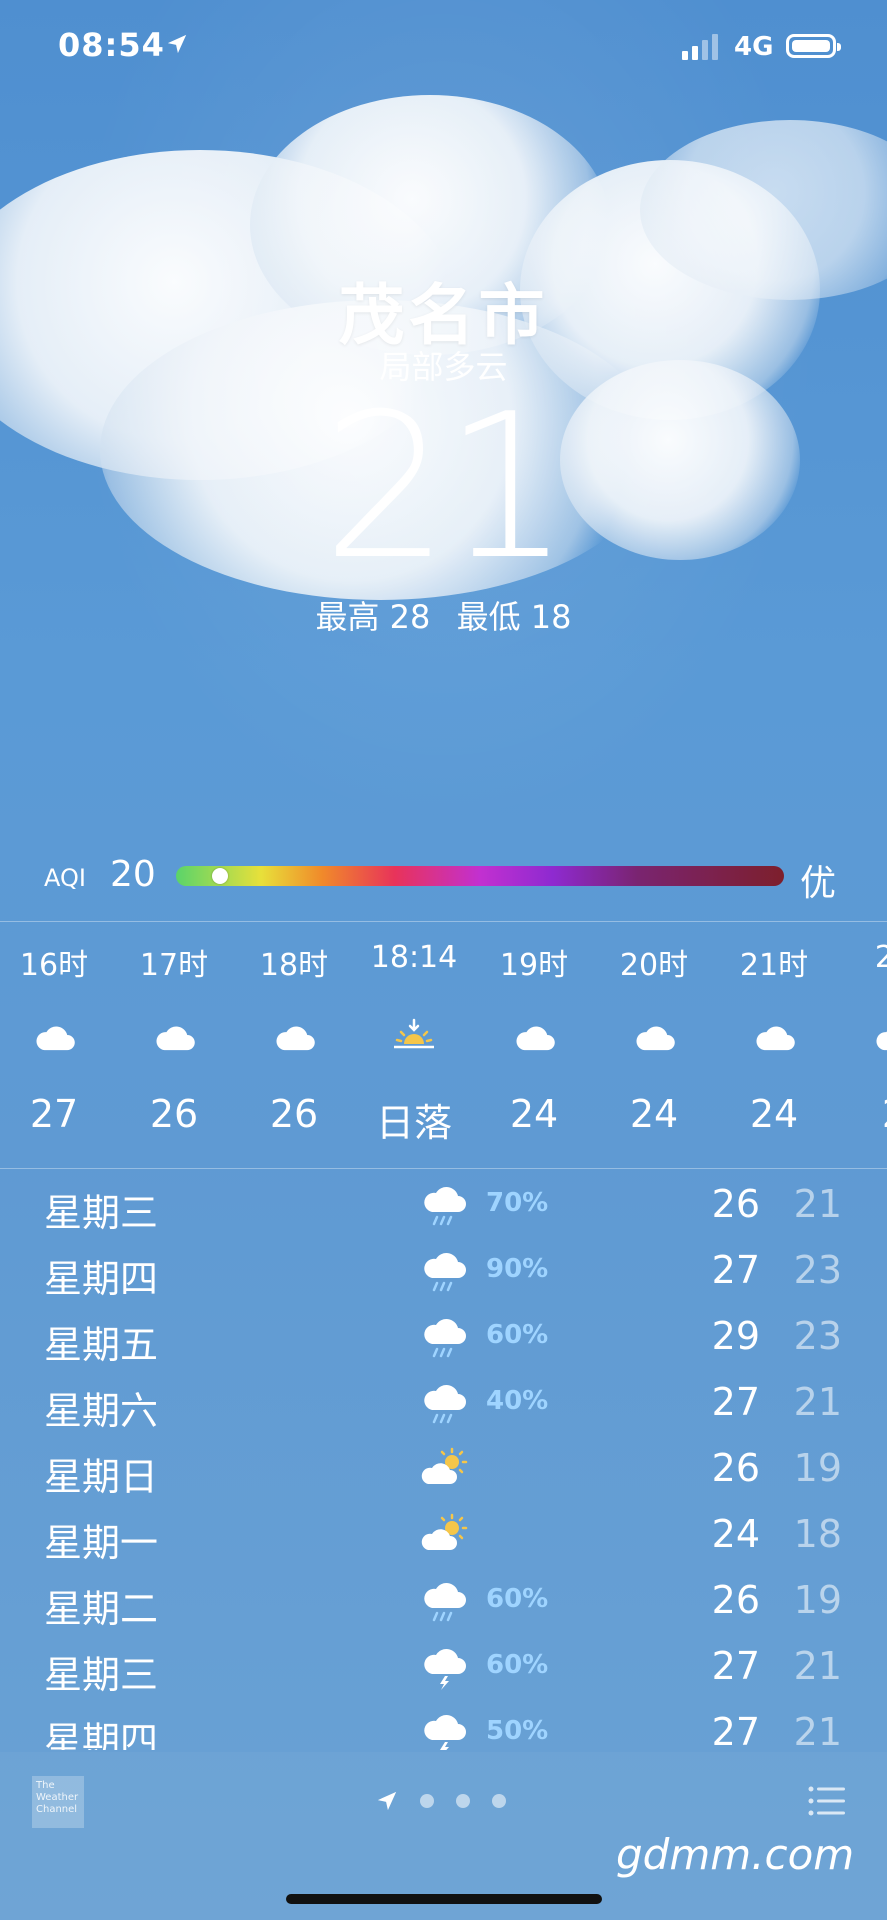 The image size is (887, 1920). I want to click on city-list-icon, so click(827, 1801).